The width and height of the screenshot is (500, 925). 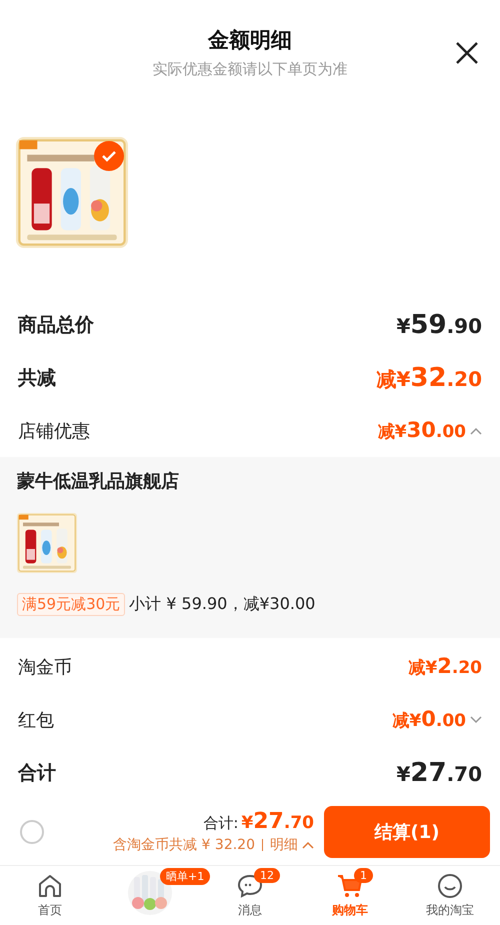 What do you see at coordinates (308, 845) in the screenshot?
I see `caret-icon` at bounding box center [308, 845].